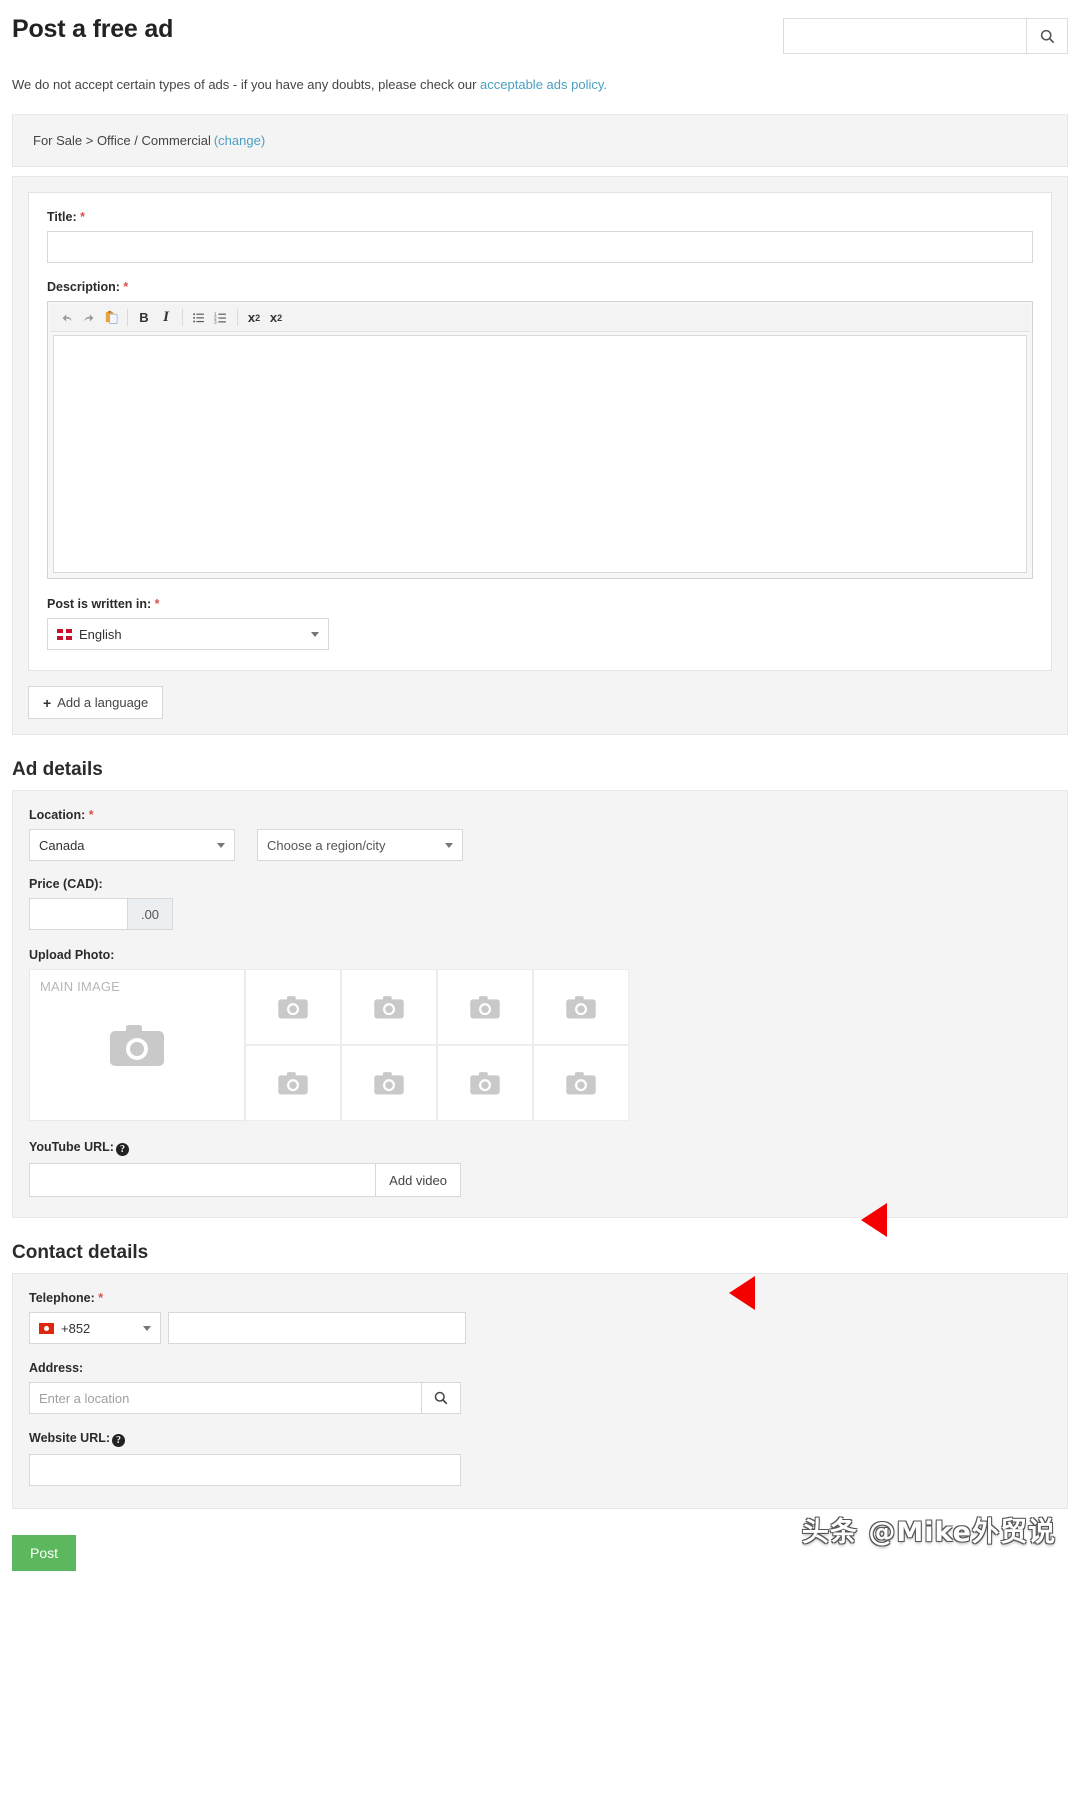 This screenshot has height=1815, width=1080. What do you see at coordinates (71, 1147) in the screenshot?
I see `youtube-url-label-text: YouTube URL:` at bounding box center [71, 1147].